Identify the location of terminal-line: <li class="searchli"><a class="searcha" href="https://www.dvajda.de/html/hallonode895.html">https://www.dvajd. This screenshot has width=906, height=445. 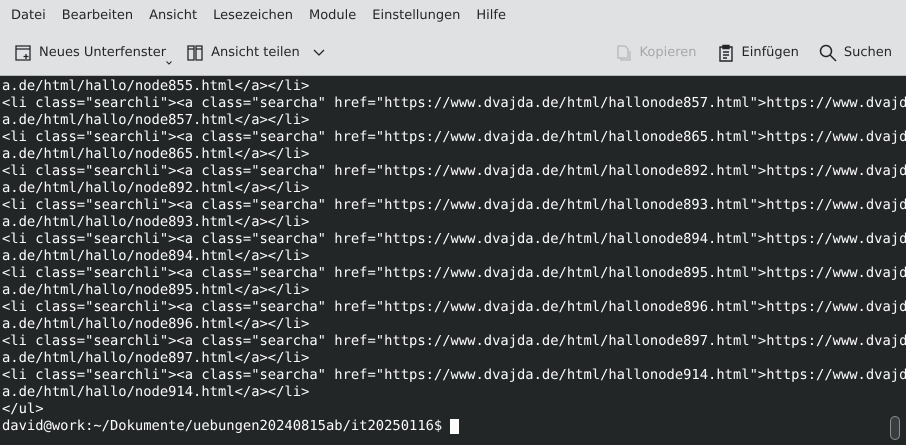
(454, 273).